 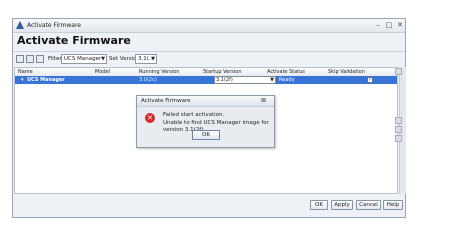 I want to click on filter-select-value: UCS Manager, so click(x=83, y=59).